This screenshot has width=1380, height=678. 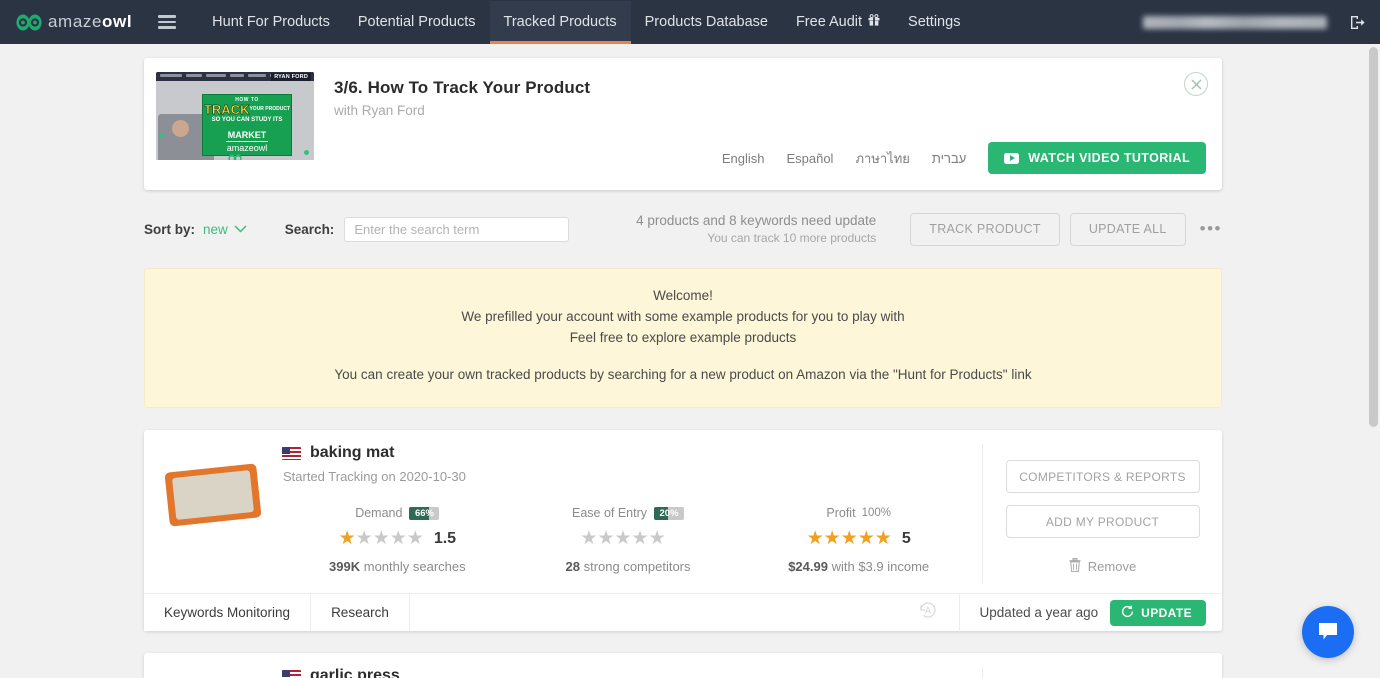 I want to click on nav-right-group, so click(x=1261, y=22).